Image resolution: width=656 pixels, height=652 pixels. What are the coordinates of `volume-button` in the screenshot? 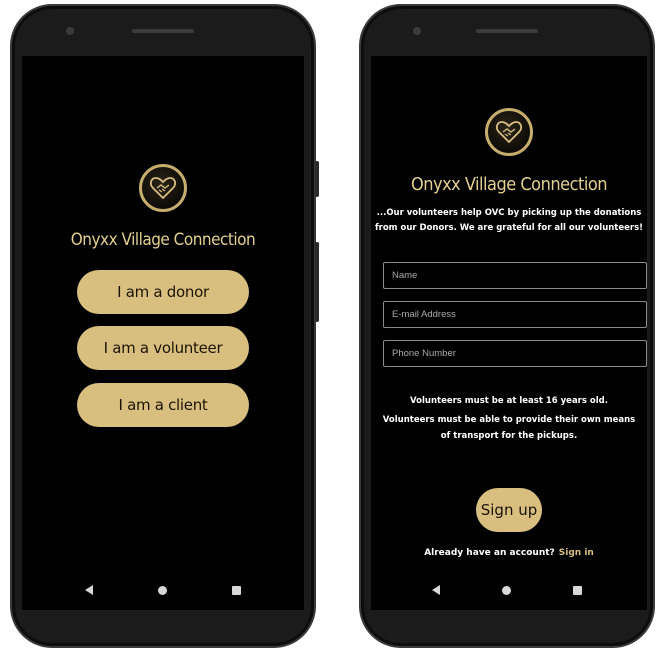 It's located at (317, 282).